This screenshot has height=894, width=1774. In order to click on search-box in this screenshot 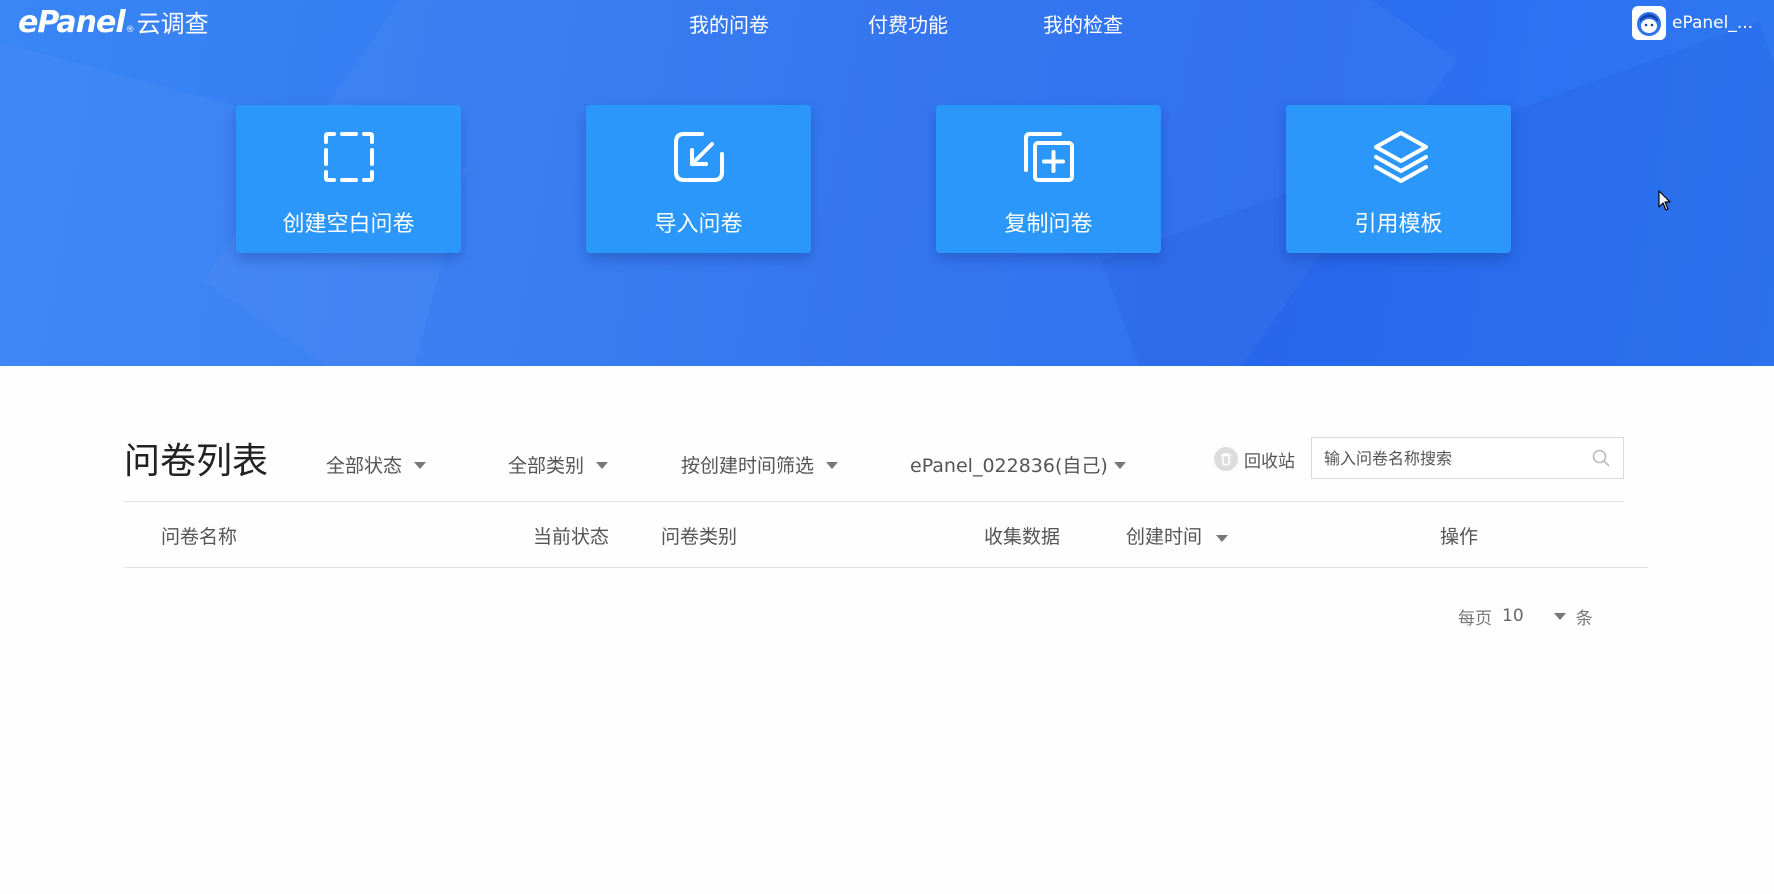, I will do `click(1467, 458)`.